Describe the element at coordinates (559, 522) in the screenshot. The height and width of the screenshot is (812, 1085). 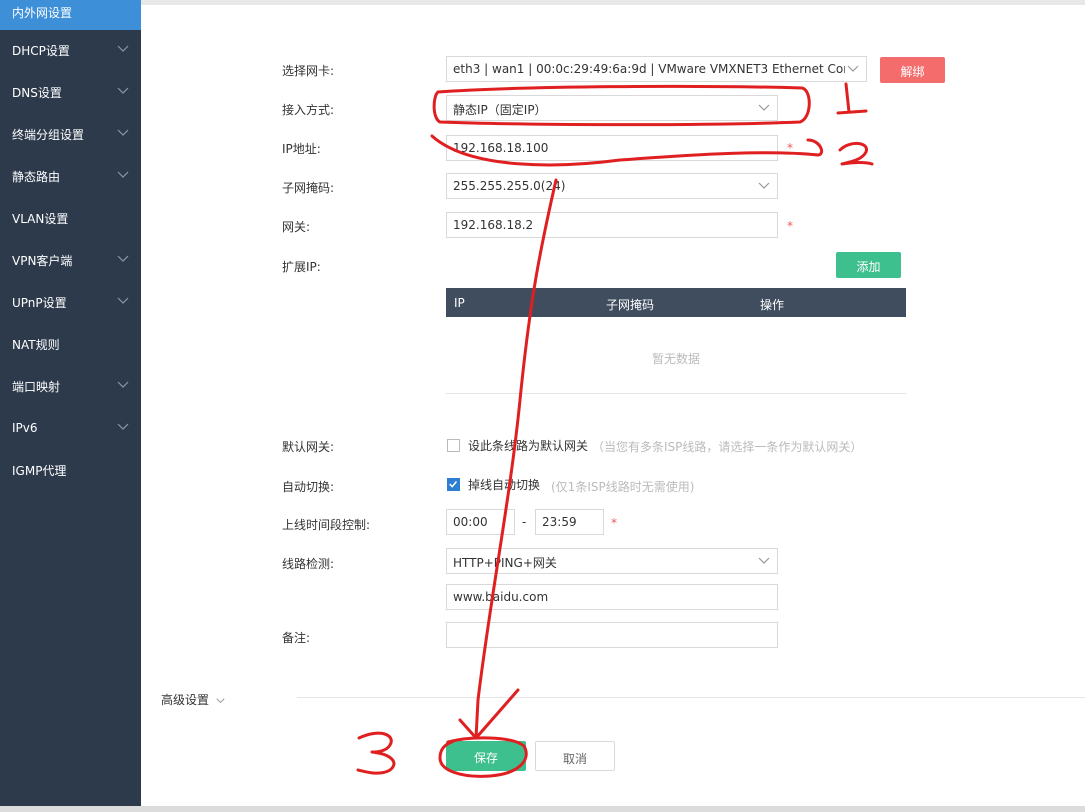
I see `online-end-value: 23:59` at that location.